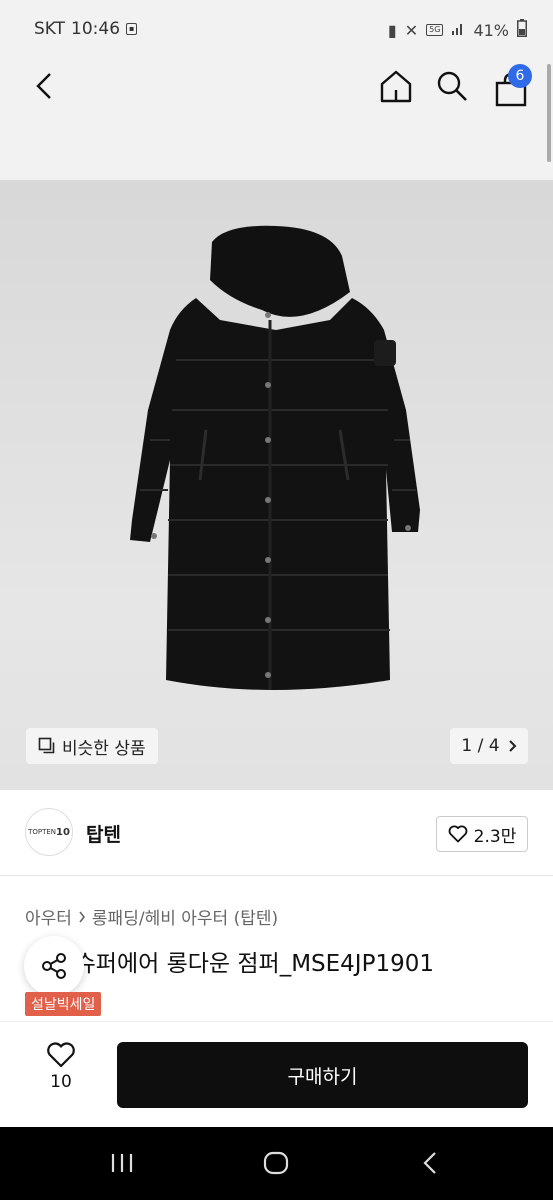 The height and width of the screenshot is (1200, 553). Describe the element at coordinates (276, 833) in the screenshot. I see `brand-row: TOPTEN 10 탑텐 2.3만` at that location.